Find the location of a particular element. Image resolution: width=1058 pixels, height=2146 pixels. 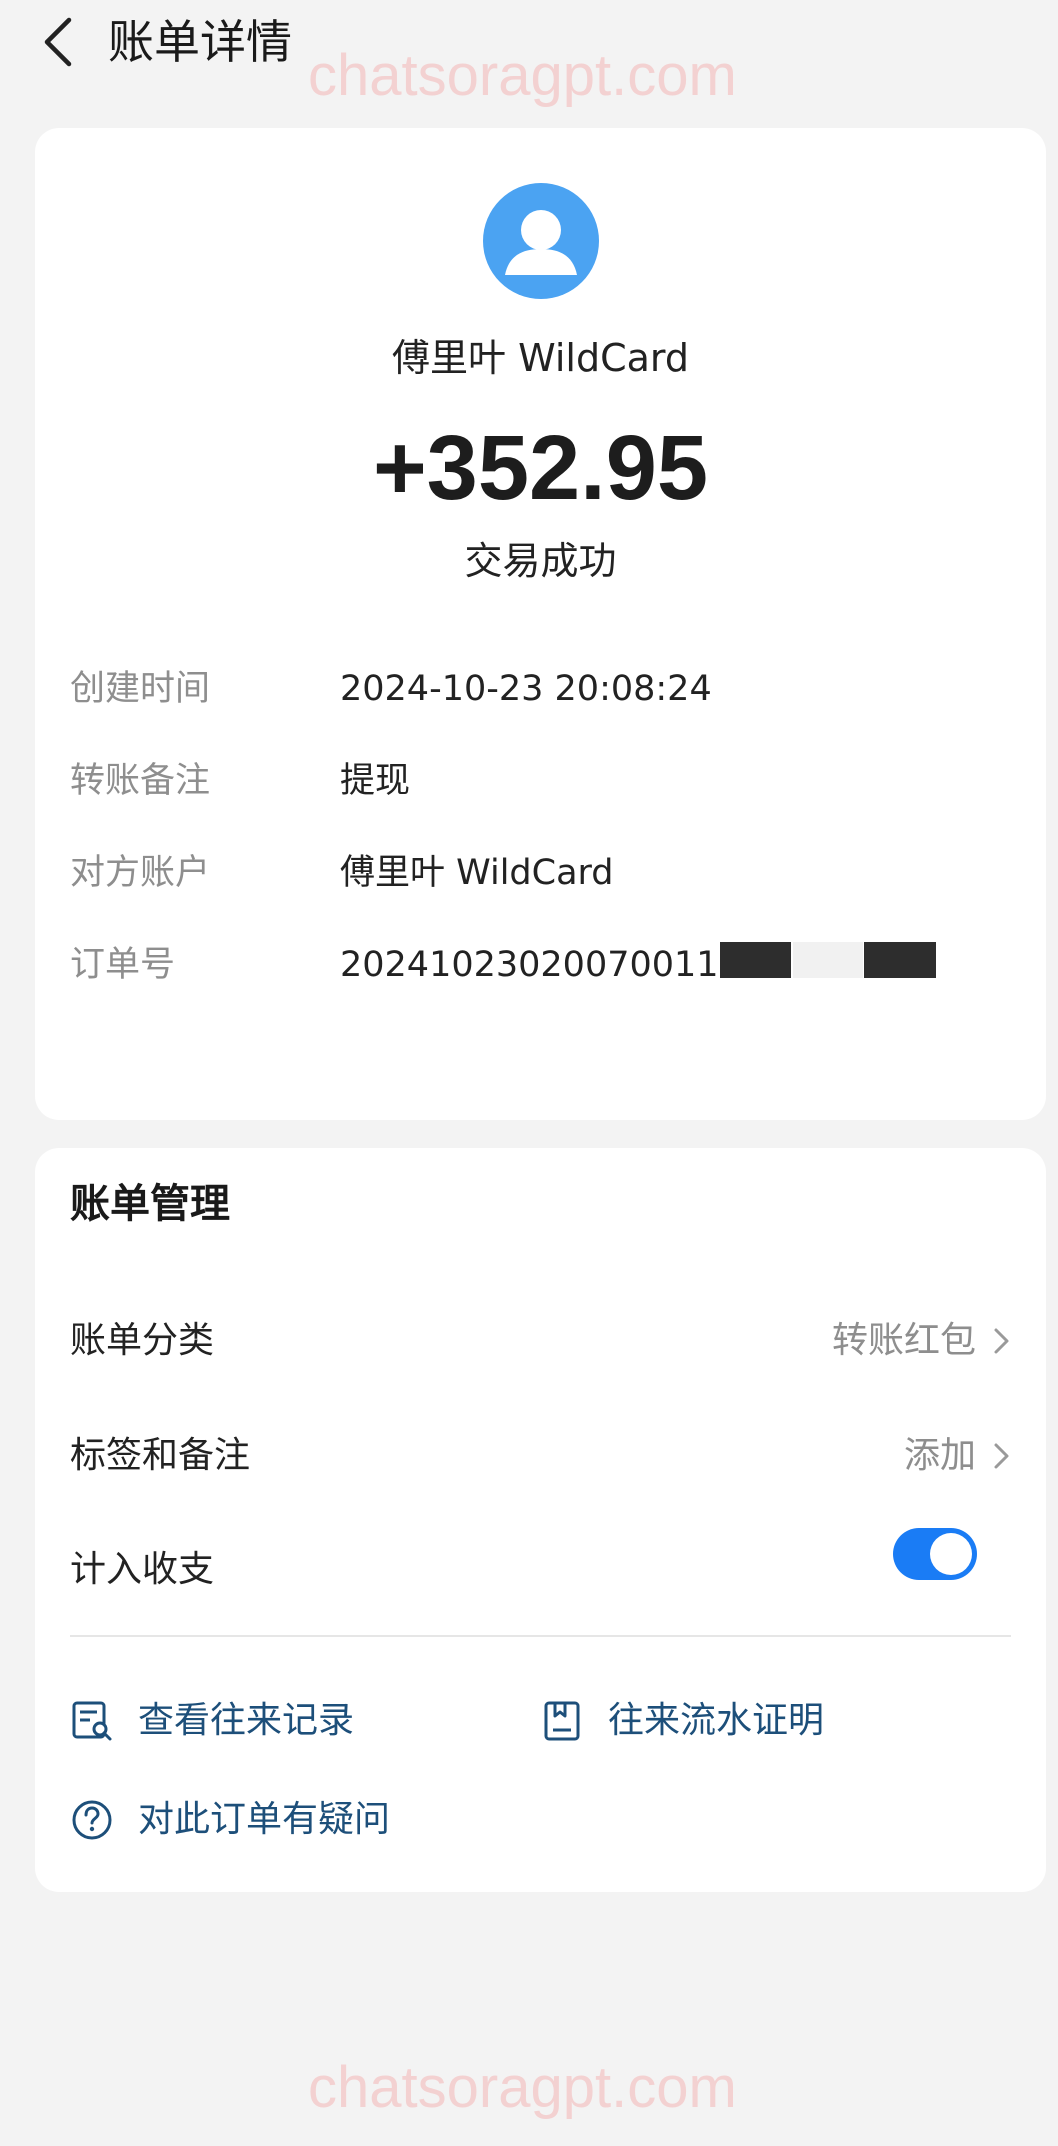

document-icon is located at coordinates (562, 1721).